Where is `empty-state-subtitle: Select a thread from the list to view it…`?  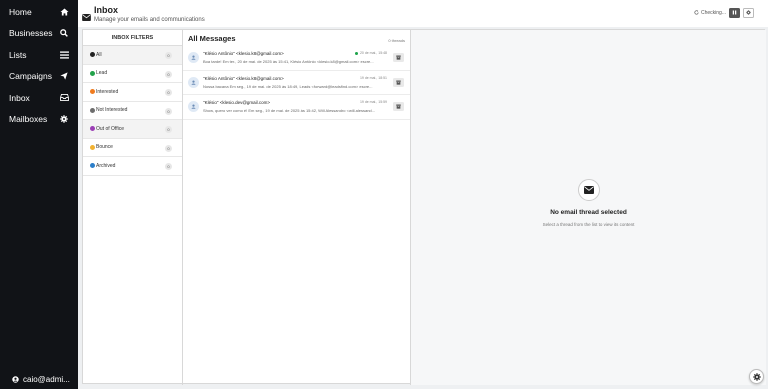 empty-state-subtitle: Select a thread from the list to view it… is located at coordinates (588, 224).